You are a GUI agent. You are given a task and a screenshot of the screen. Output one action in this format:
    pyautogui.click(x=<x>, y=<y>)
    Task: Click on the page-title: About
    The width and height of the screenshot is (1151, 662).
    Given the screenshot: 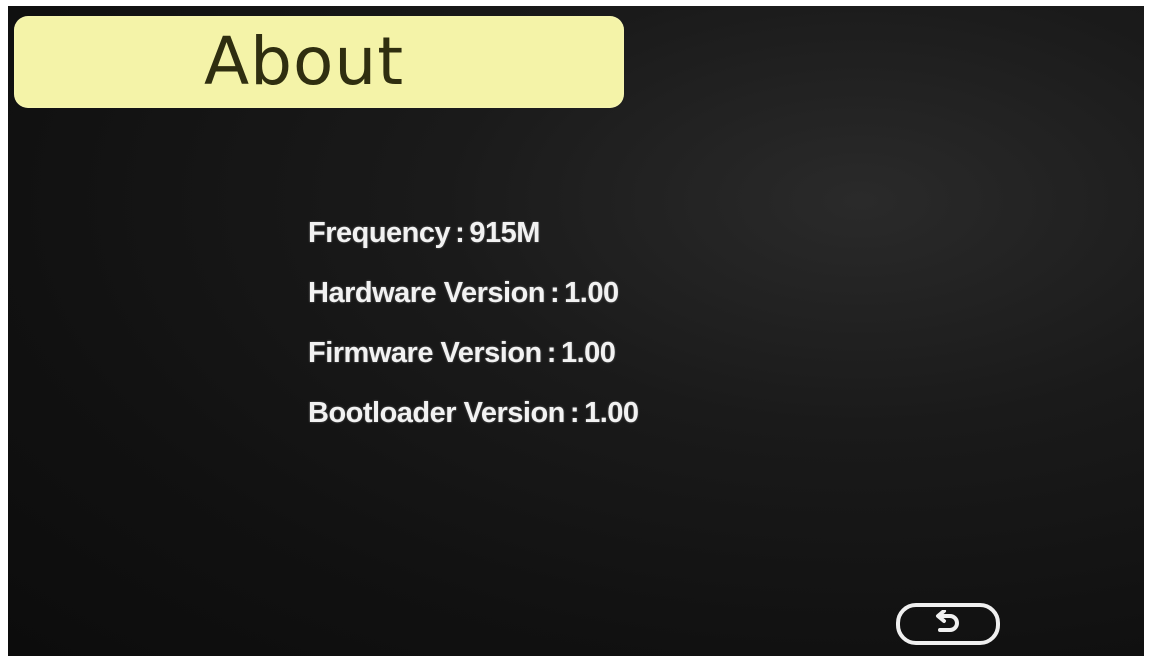 What is the action you would take?
    pyautogui.click(x=304, y=61)
    